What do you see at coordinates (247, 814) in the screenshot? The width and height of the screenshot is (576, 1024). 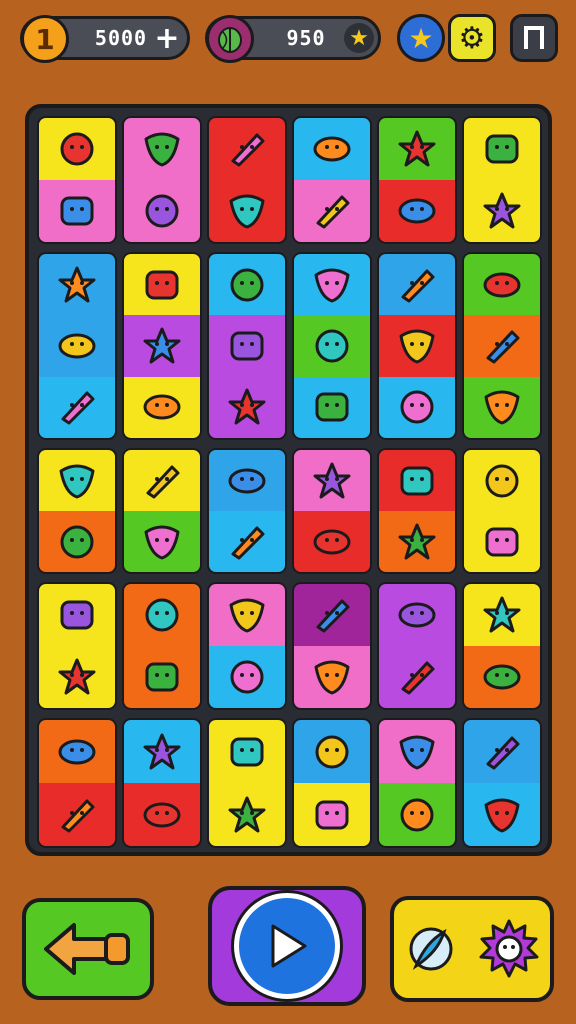 I see `star-x-icon` at bounding box center [247, 814].